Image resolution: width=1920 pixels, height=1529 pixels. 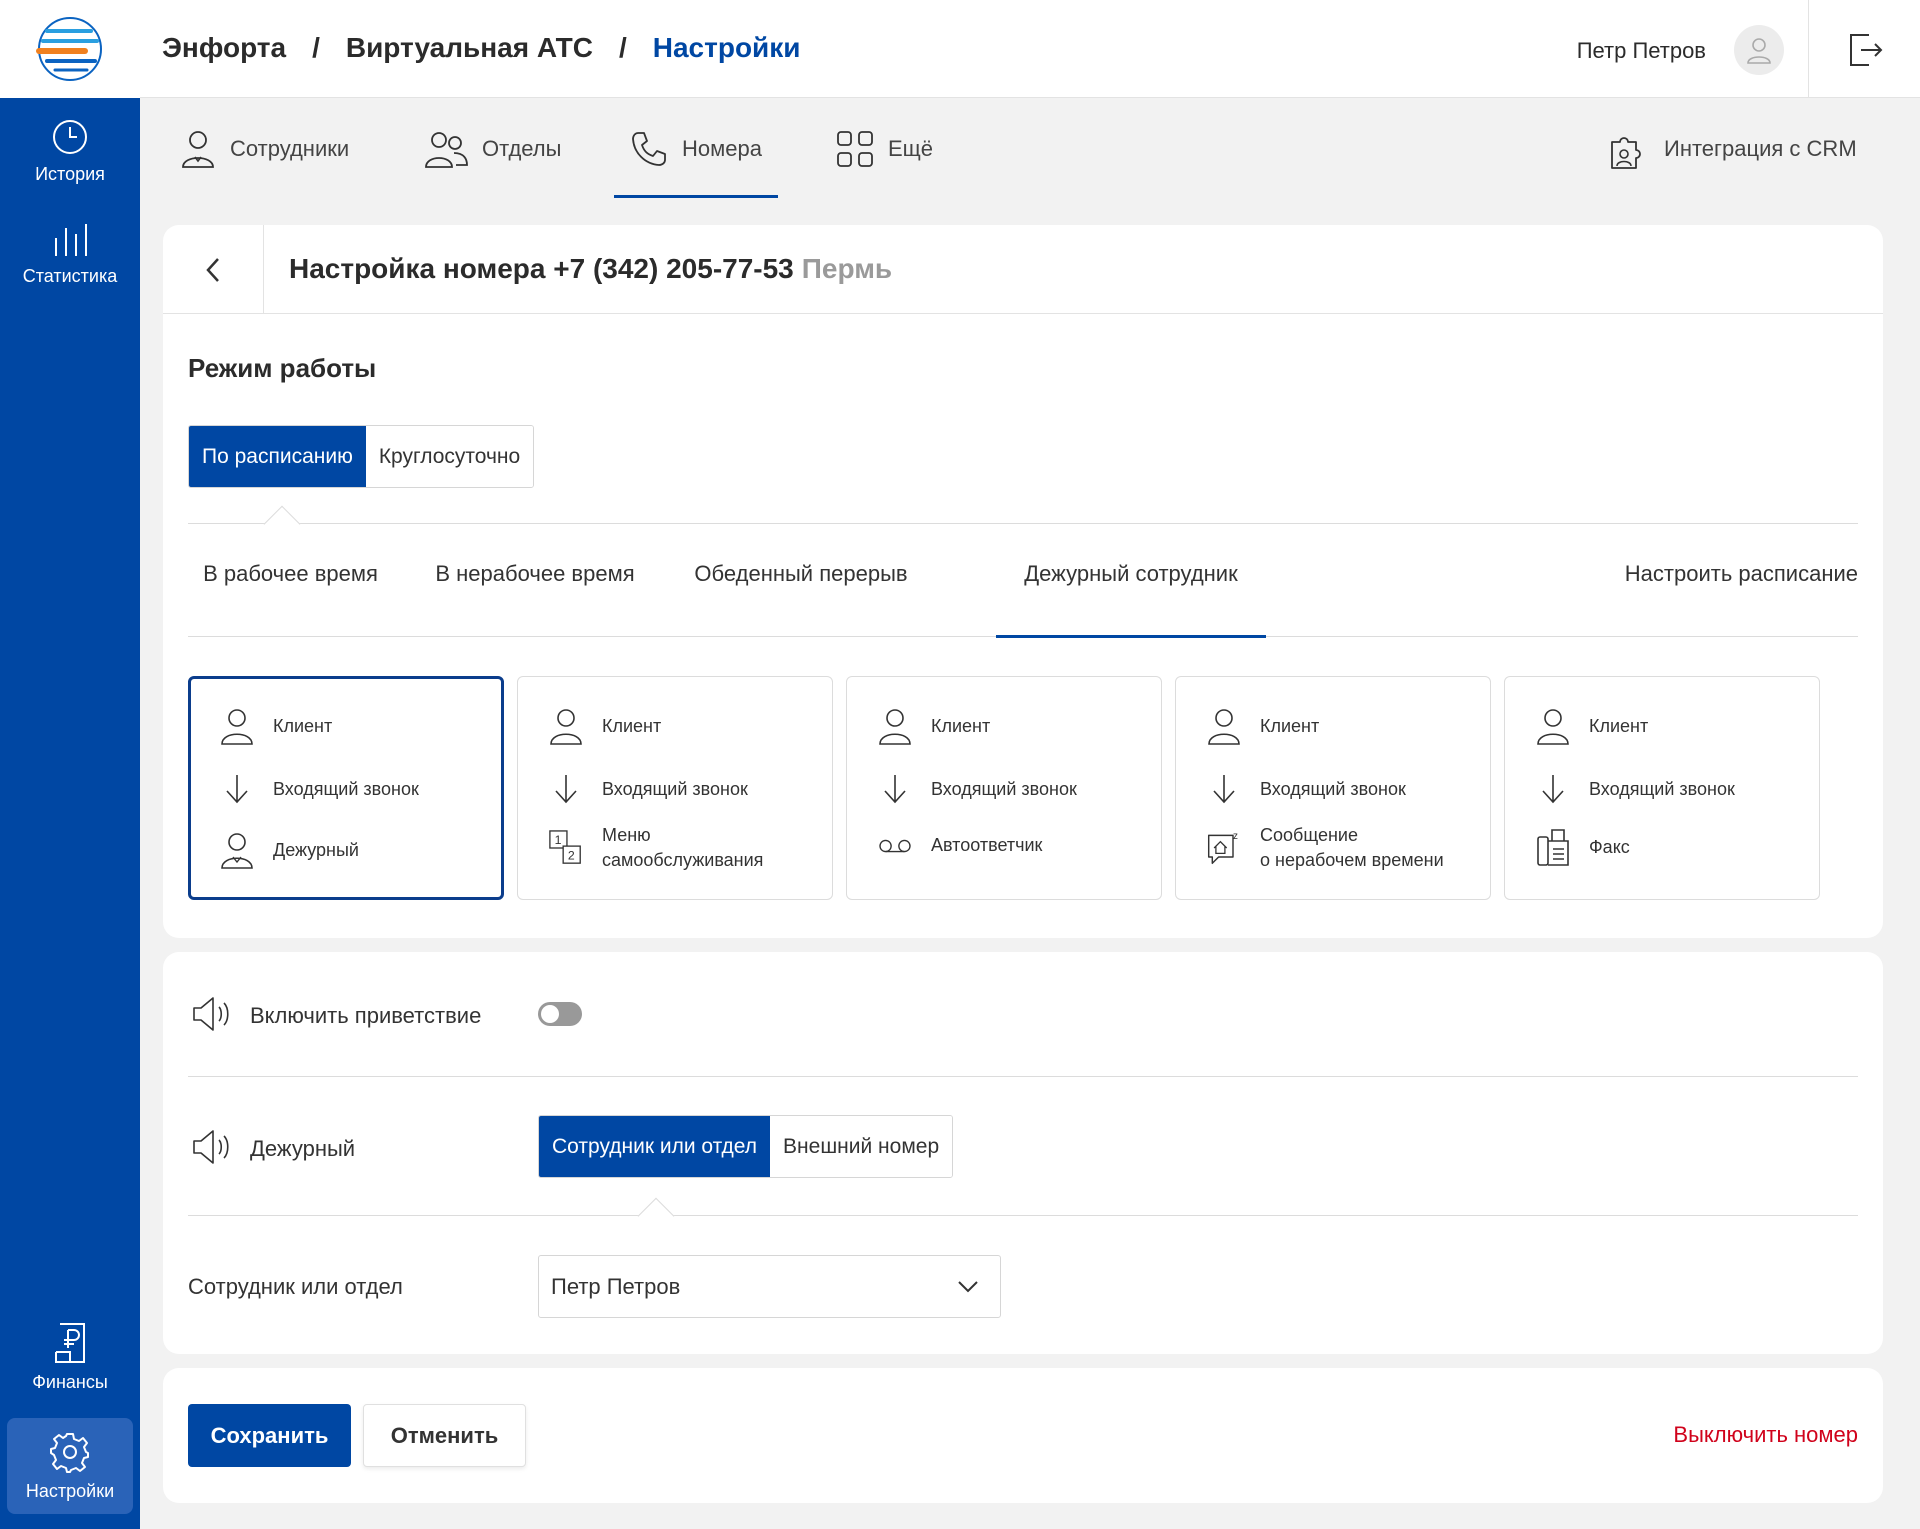 What do you see at coordinates (571, 855) in the screenshot?
I see `svg-text: 2` at bounding box center [571, 855].